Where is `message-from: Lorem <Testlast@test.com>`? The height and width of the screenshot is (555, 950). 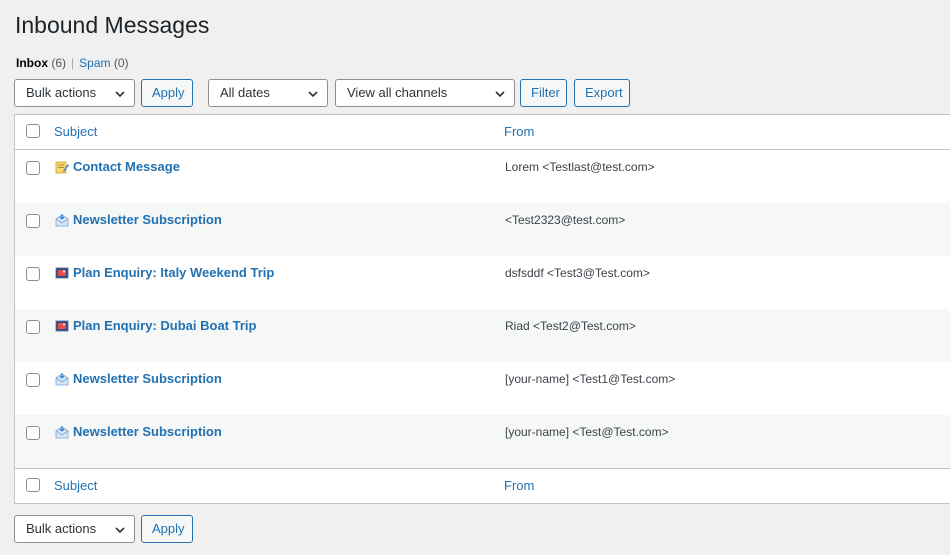
message-from: Lorem <Testlast@test.com> is located at coordinates (580, 167).